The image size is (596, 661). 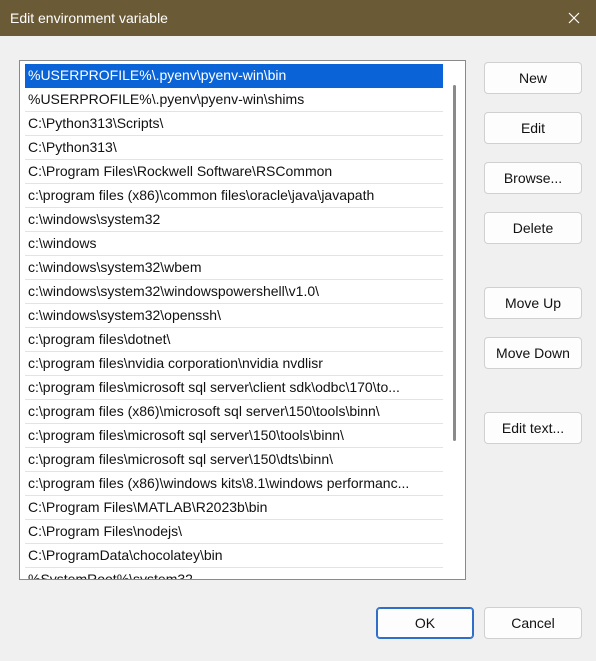 What do you see at coordinates (234, 76) in the screenshot?
I see `path-list-item: %USERPROFILE%\.pyenv\pyenv-win\bin` at bounding box center [234, 76].